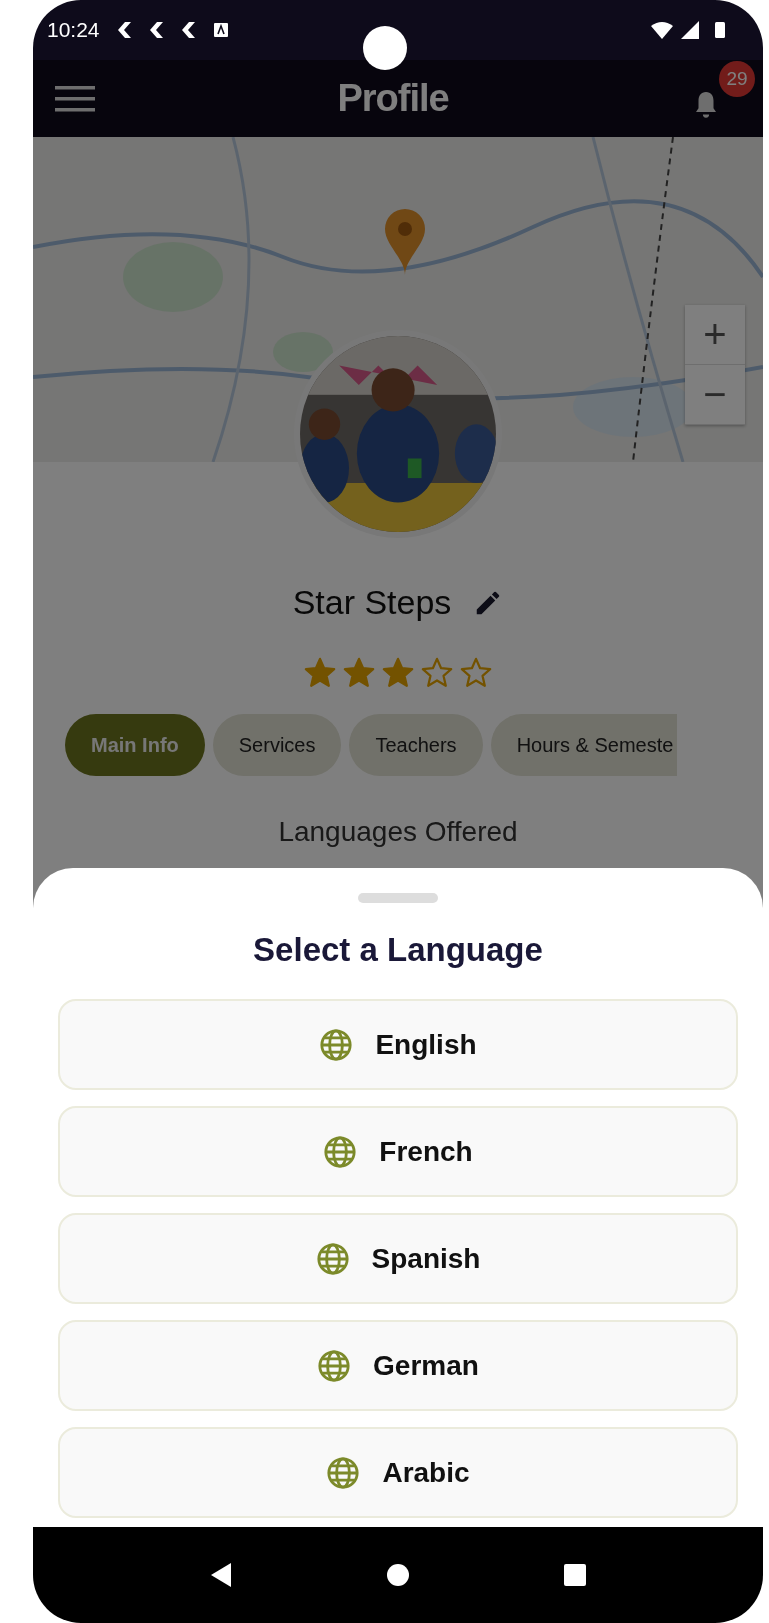 The width and height of the screenshot is (769, 1623). What do you see at coordinates (73, 30) in the screenshot?
I see `status-time: 10:24` at bounding box center [73, 30].